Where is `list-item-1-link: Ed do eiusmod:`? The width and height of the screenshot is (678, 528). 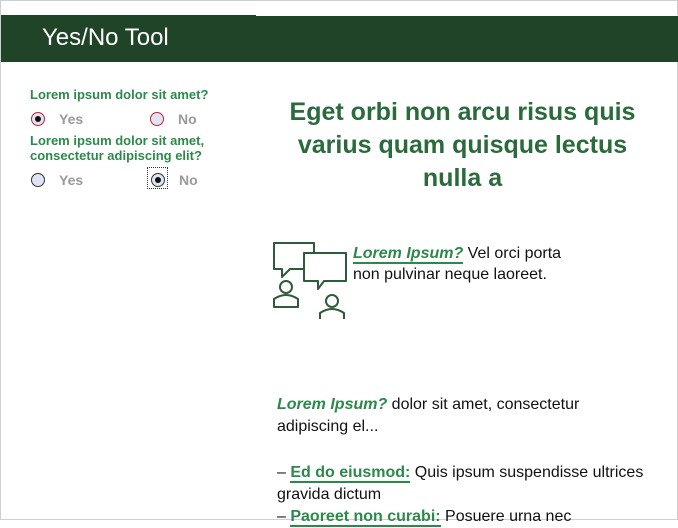 list-item-1-link: Ed do eiusmod: is located at coordinates (350, 473).